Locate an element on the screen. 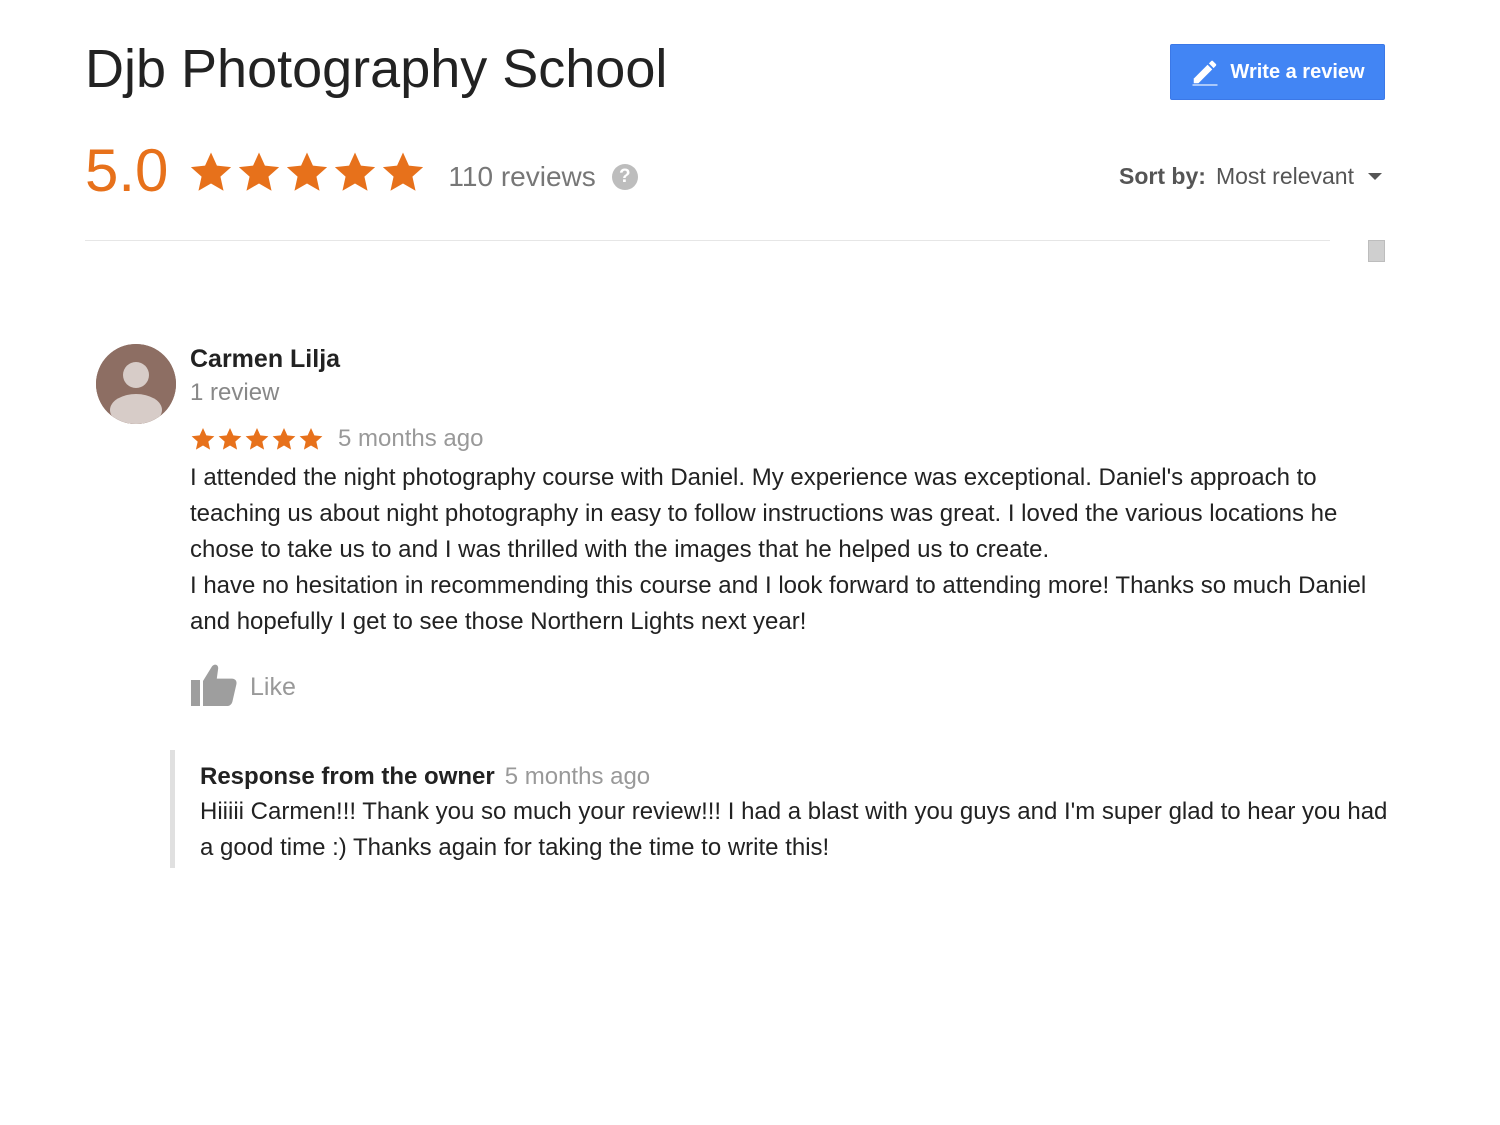 The height and width of the screenshot is (1125, 1500). owner-response-title: Response from the owner is located at coordinates (347, 776).